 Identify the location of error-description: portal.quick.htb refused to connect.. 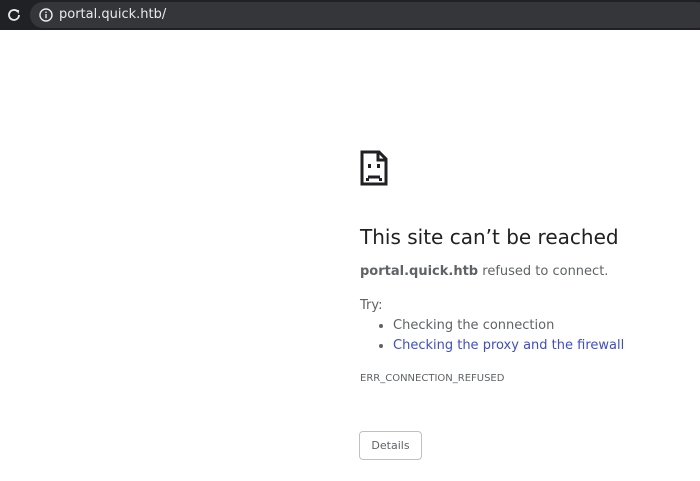
(484, 272).